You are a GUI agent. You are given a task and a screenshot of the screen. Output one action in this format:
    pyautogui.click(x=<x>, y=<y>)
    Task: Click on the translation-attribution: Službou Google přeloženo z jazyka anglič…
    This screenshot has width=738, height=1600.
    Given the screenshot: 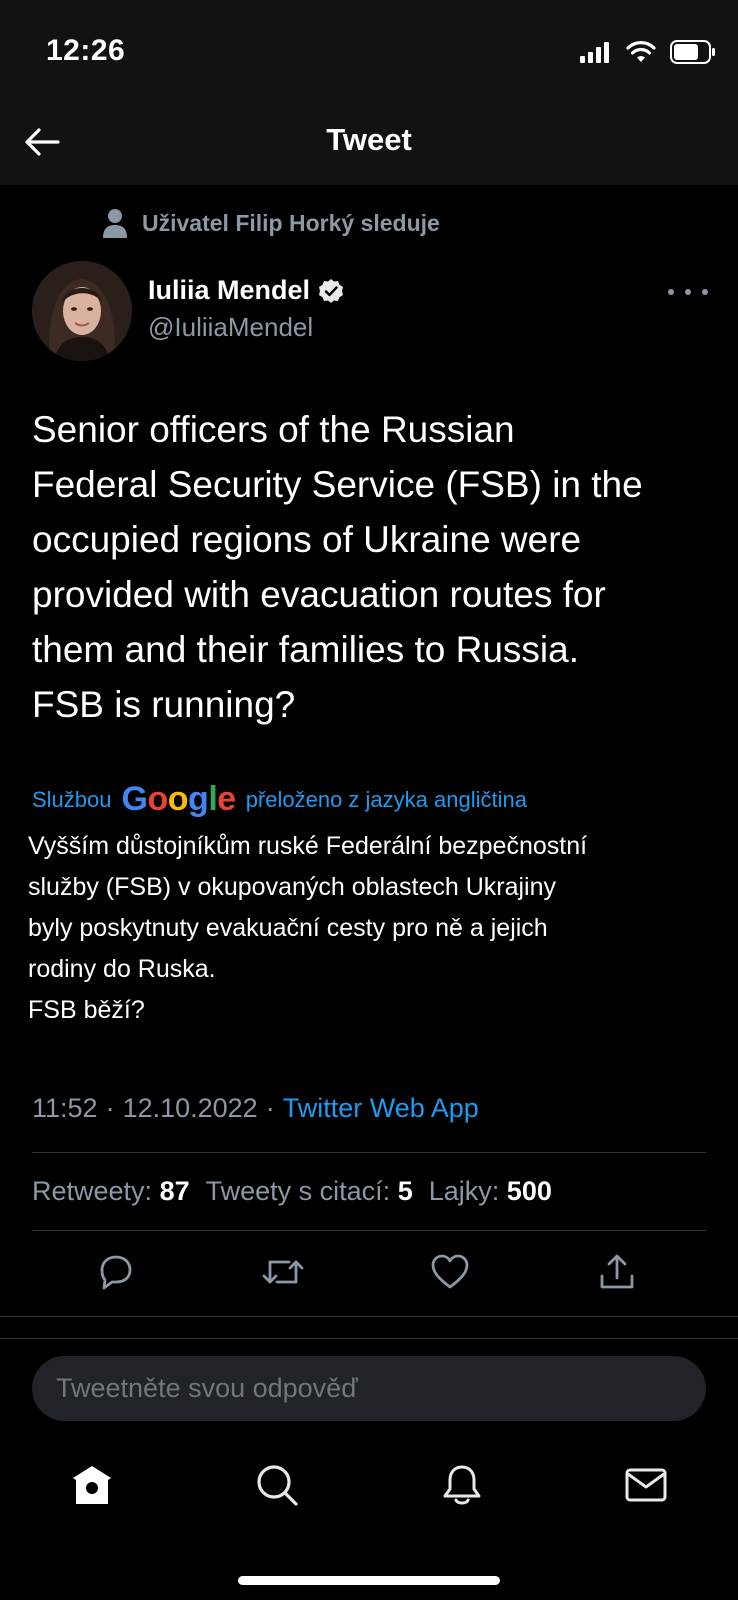 What is the action you would take?
    pyautogui.click(x=279, y=799)
    